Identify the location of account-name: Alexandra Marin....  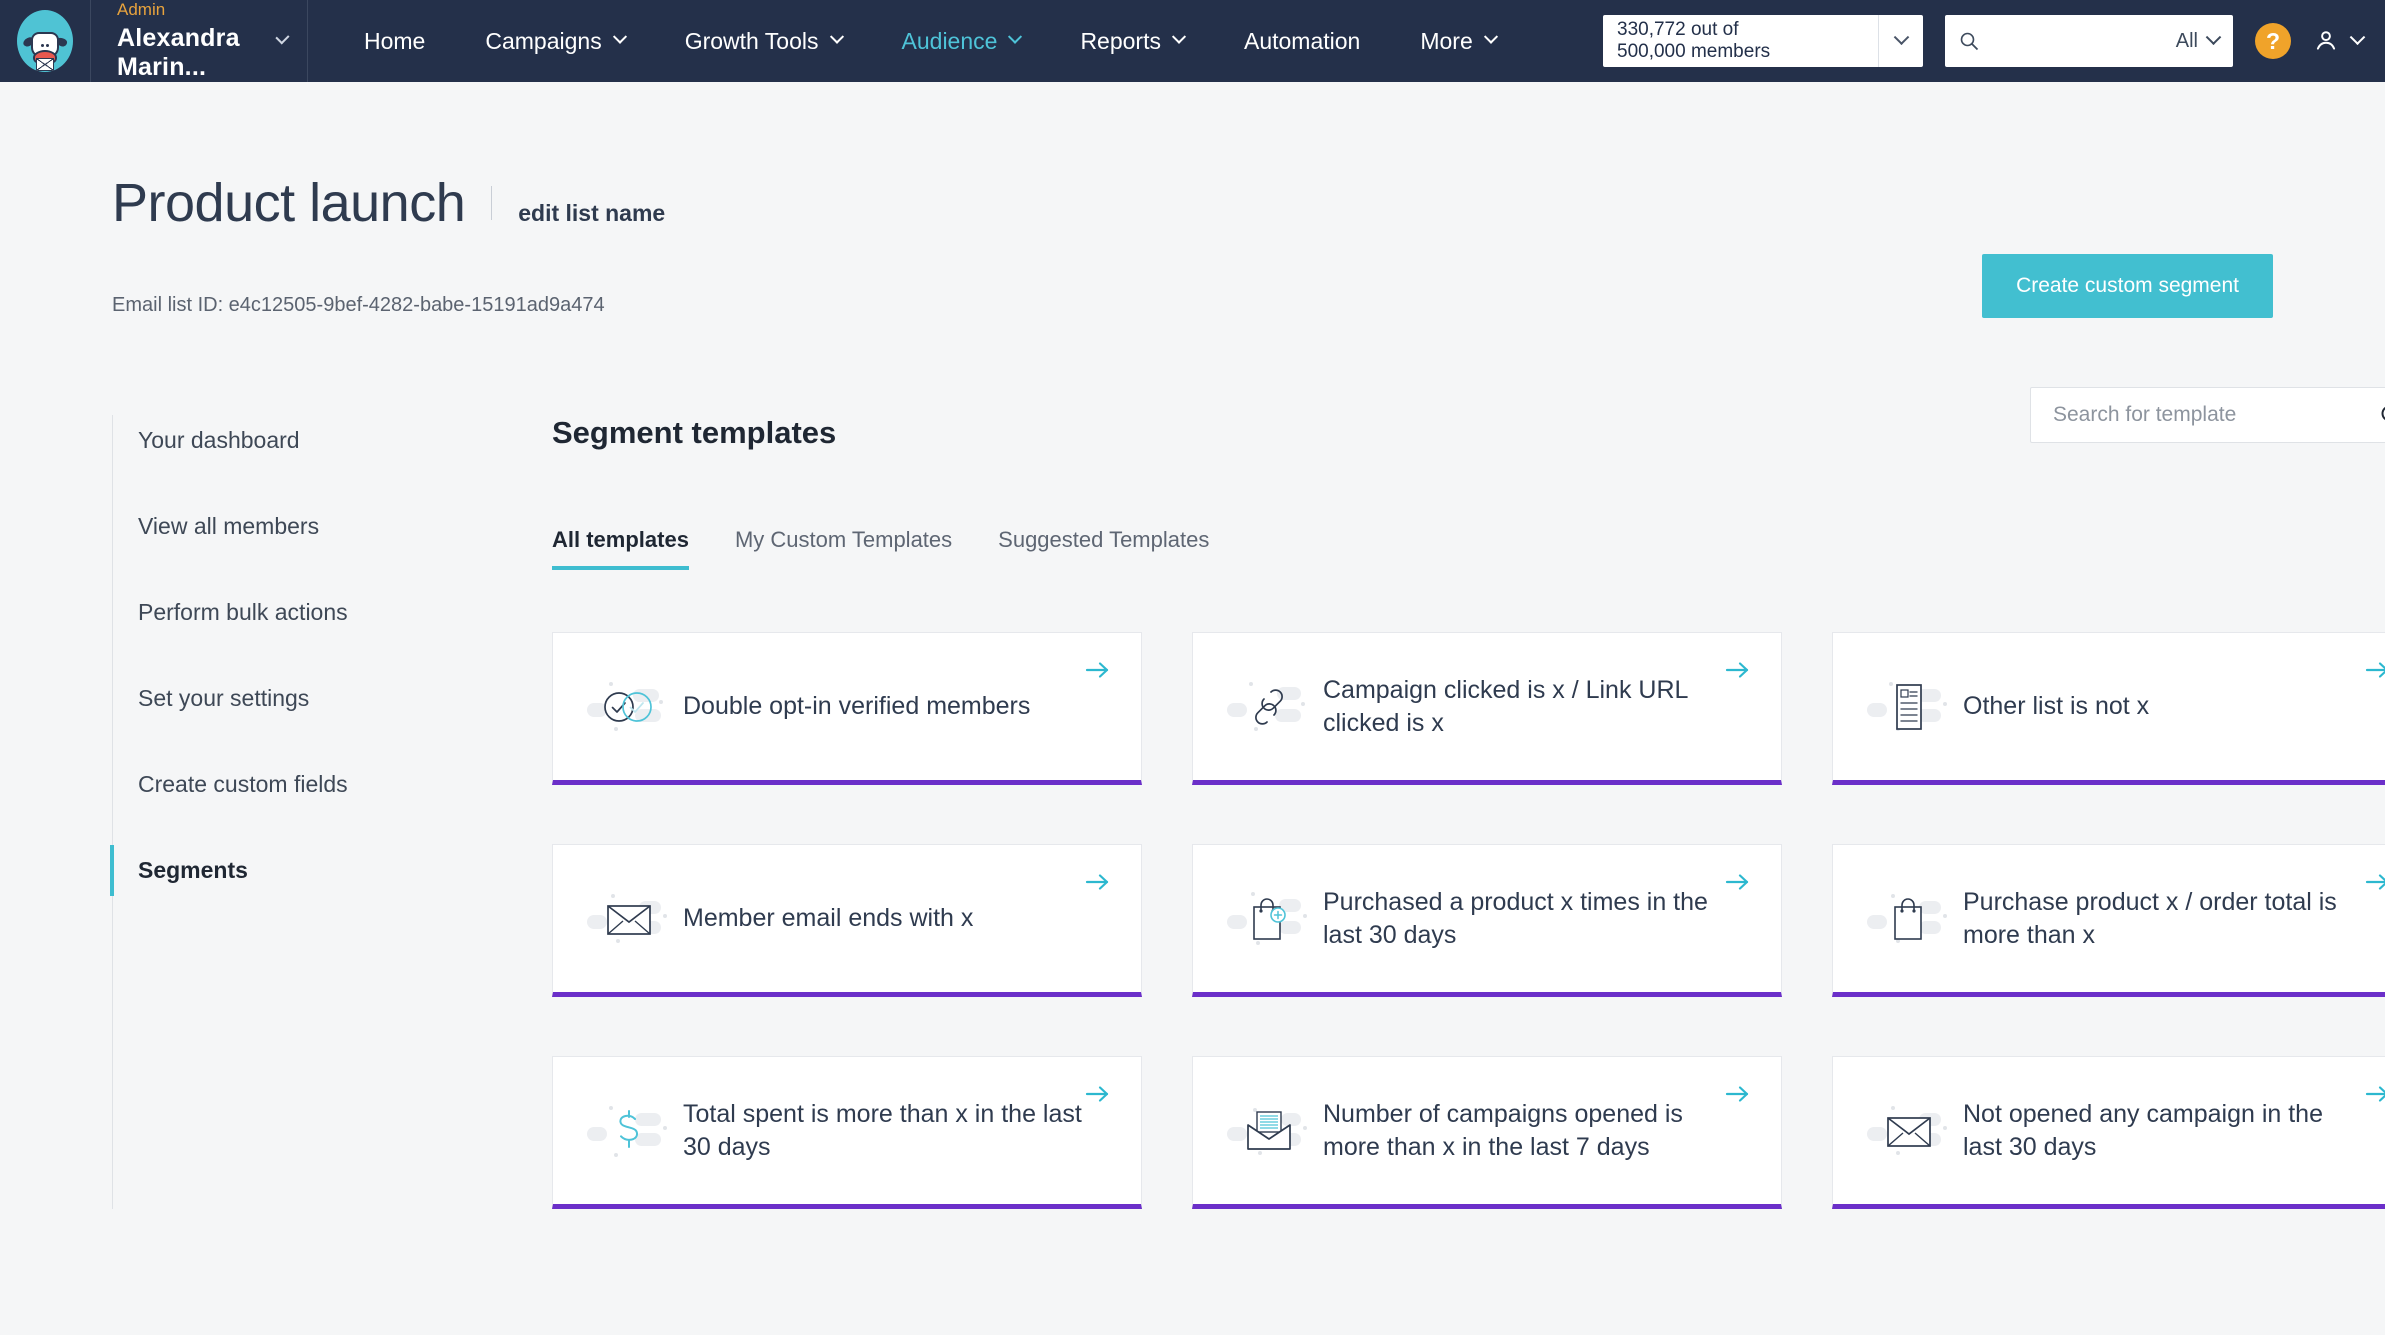
(178, 52).